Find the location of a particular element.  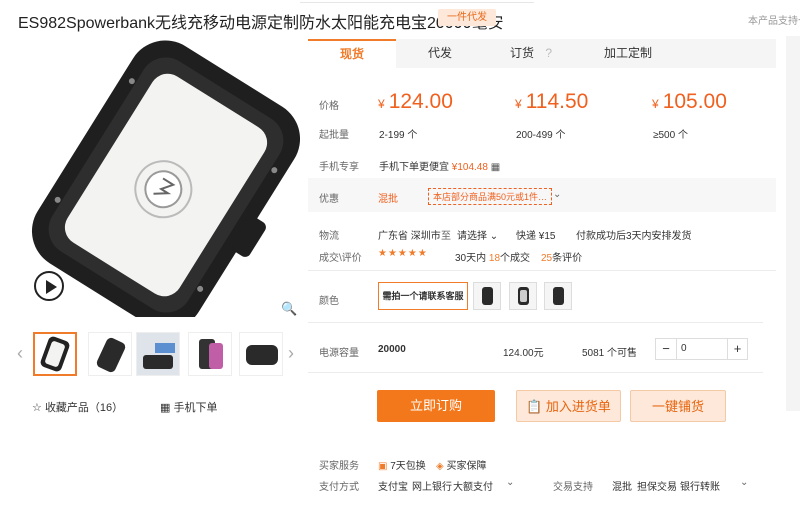

logistics-label: 物流 is located at coordinates (329, 236).